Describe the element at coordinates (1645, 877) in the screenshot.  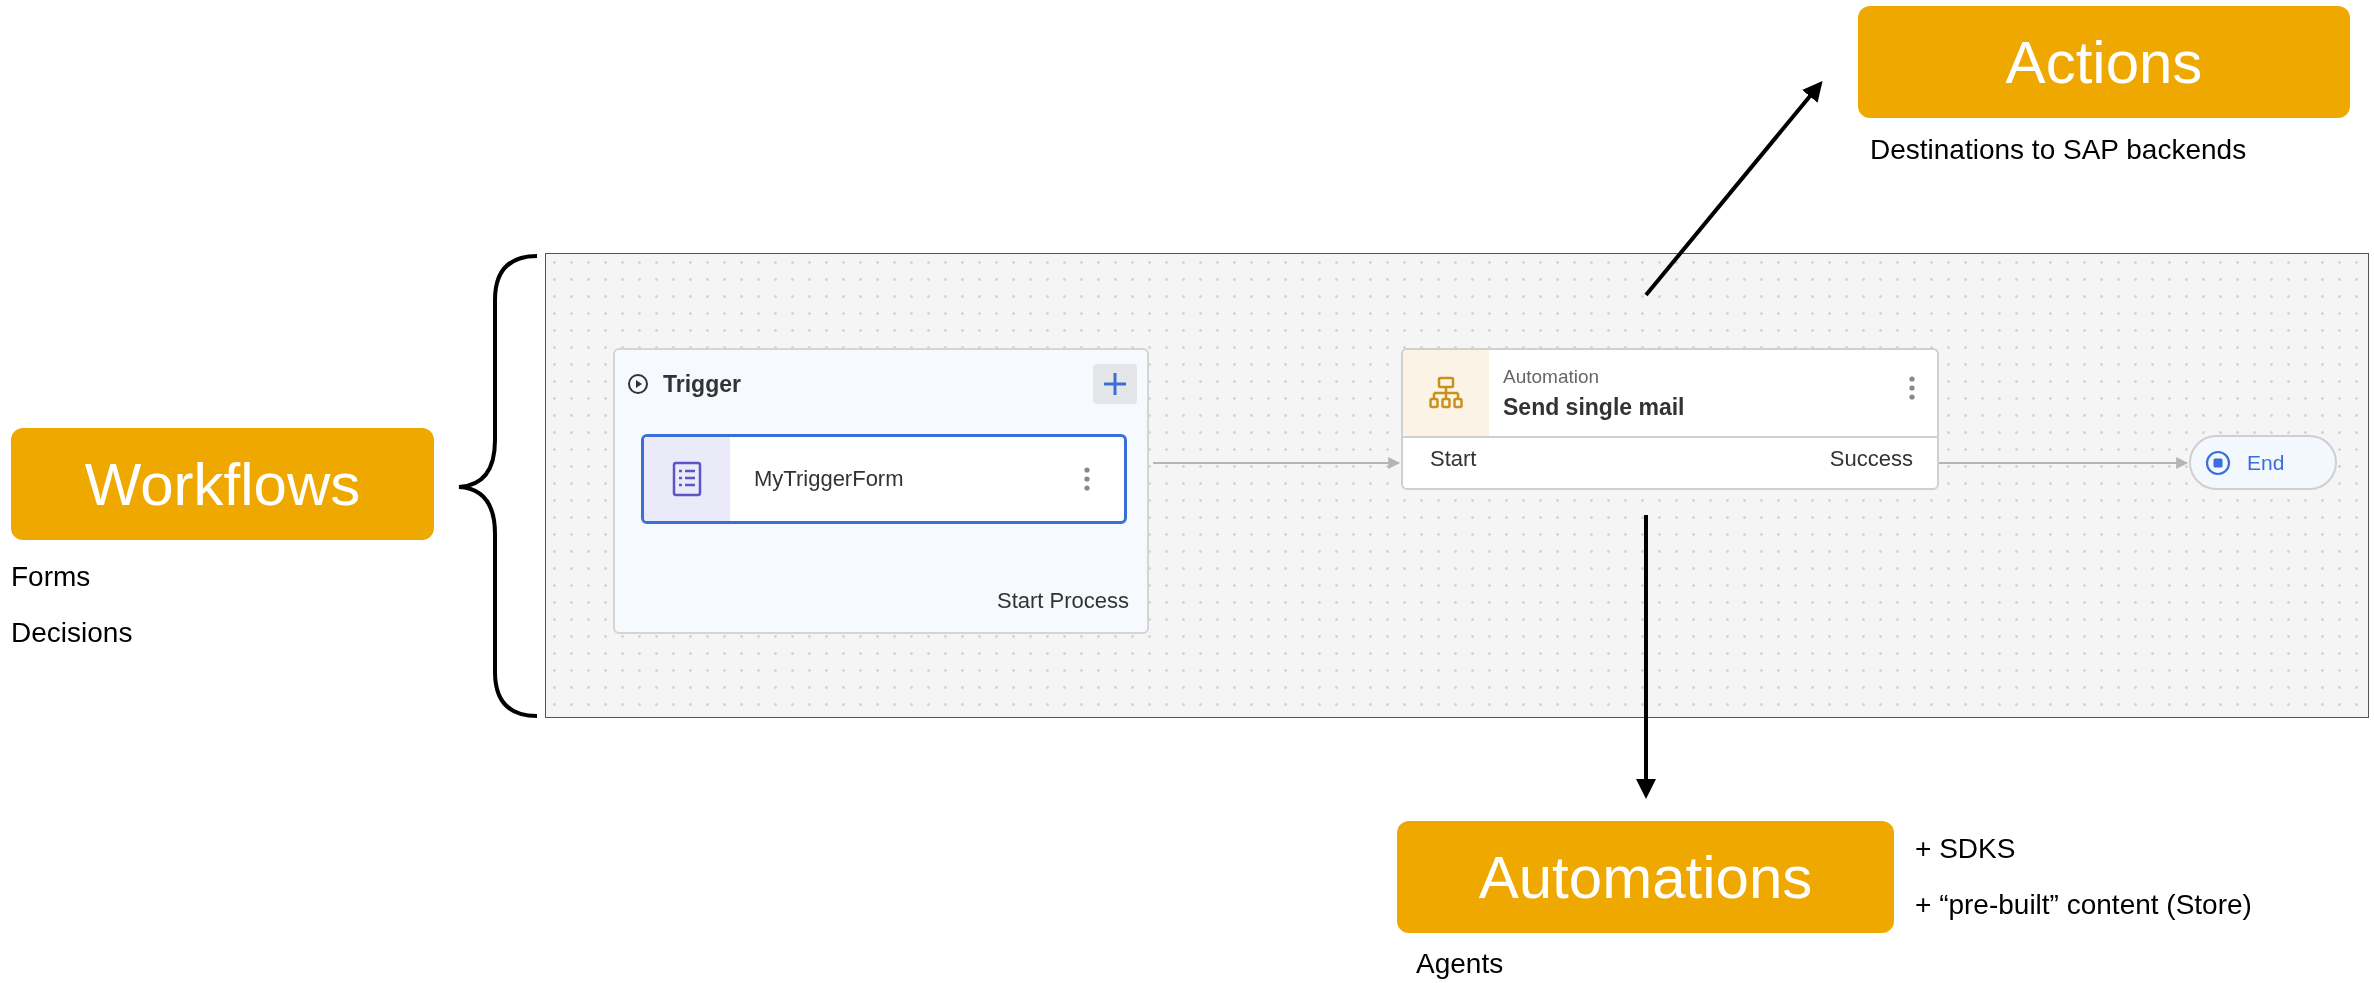
I see `callout-label: Automations` at that location.